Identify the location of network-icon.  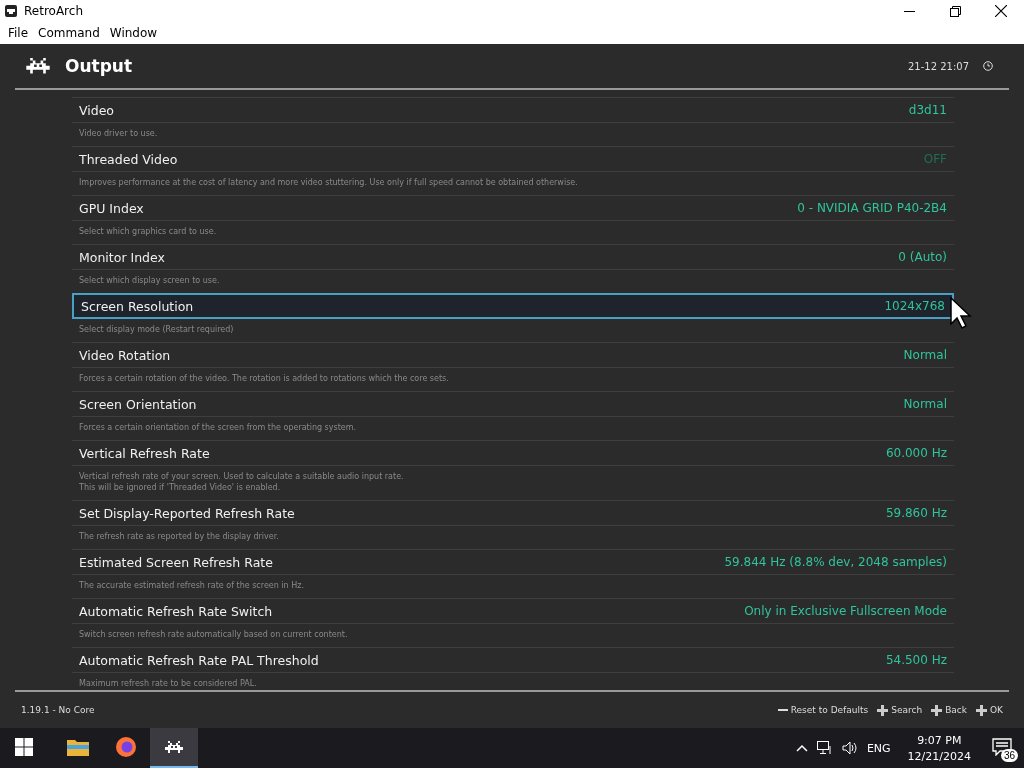
(824, 748).